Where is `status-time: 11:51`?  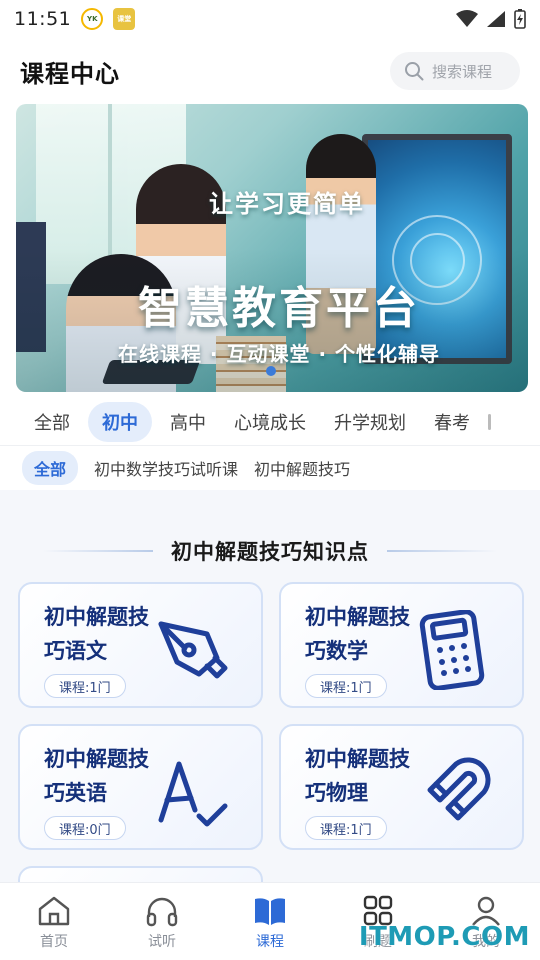 status-time: 11:51 is located at coordinates (43, 19).